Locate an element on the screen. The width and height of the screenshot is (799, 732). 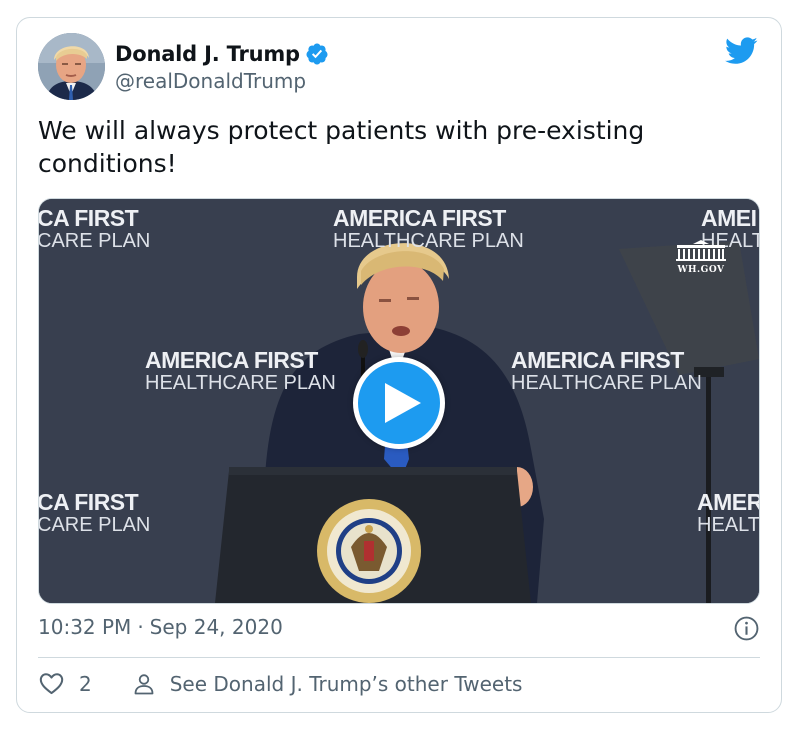
like-count: 2 is located at coordinates (85, 683).